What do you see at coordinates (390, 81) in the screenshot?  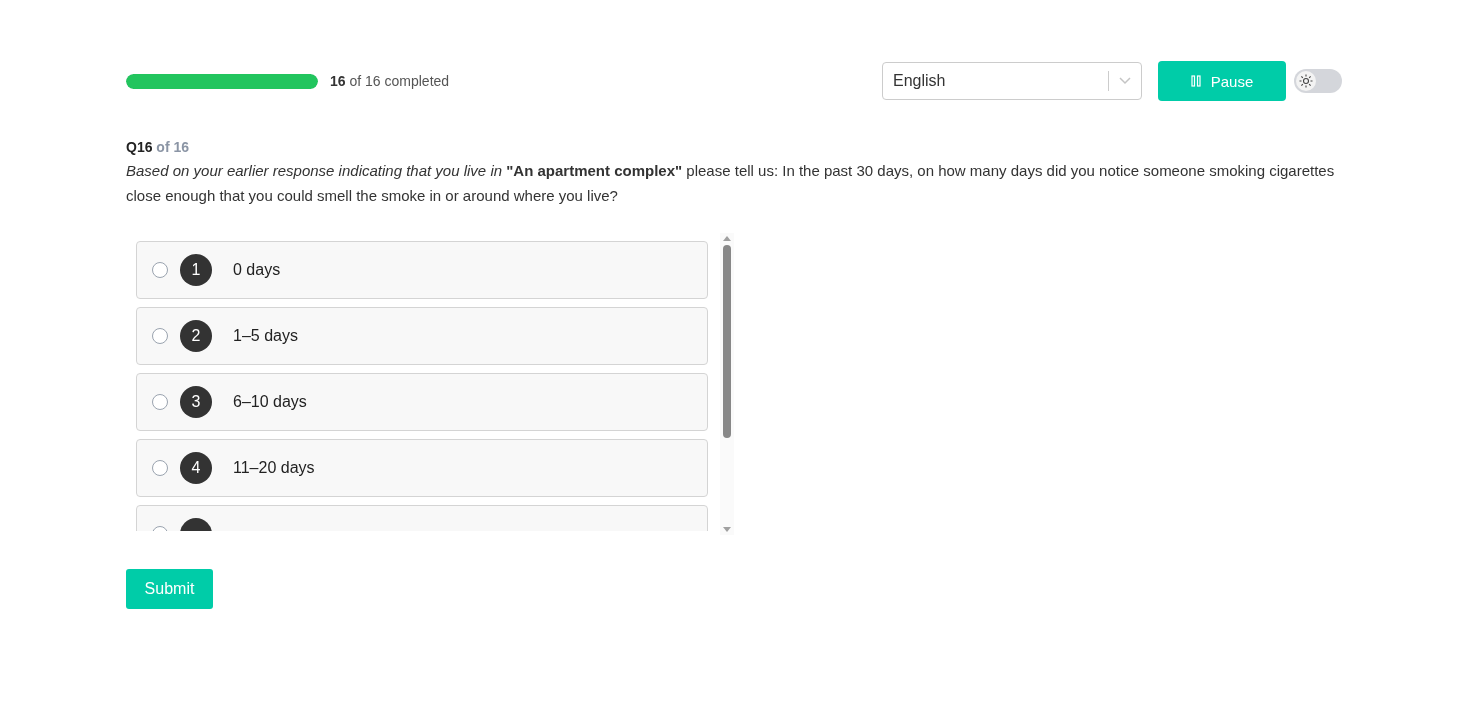 I see `progress-text: 16 of 16 completed` at bounding box center [390, 81].